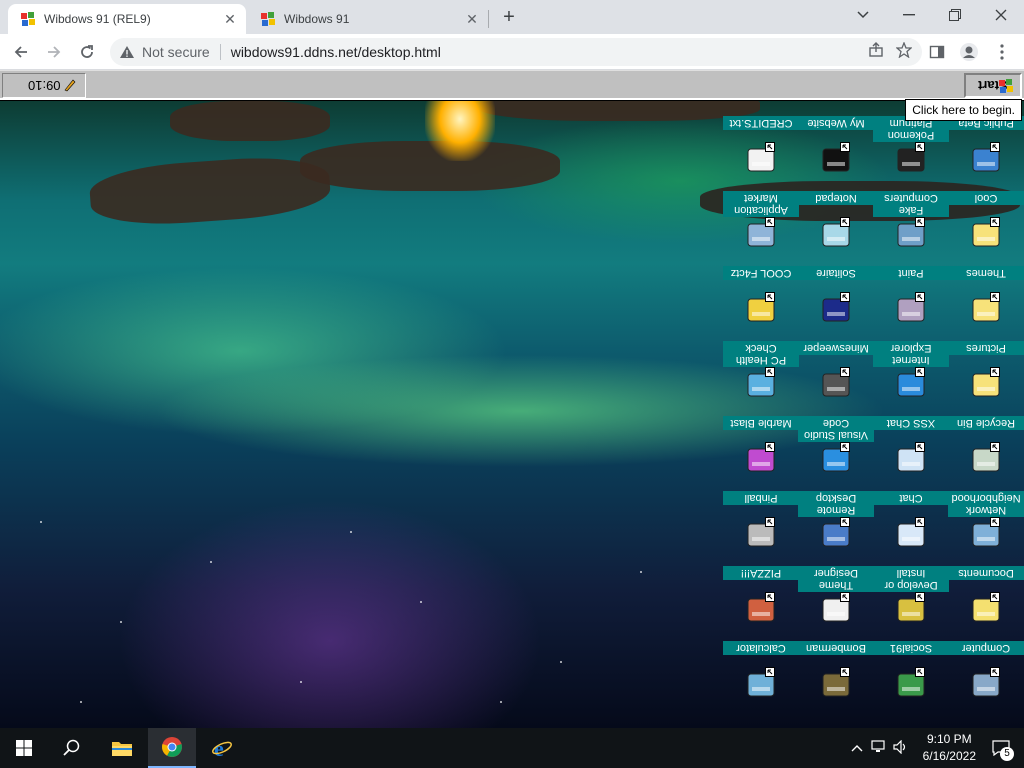 This screenshot has width=1024, height=768. I want to click on desktop-icon-label: Remote Desktop, so click(836, 504).